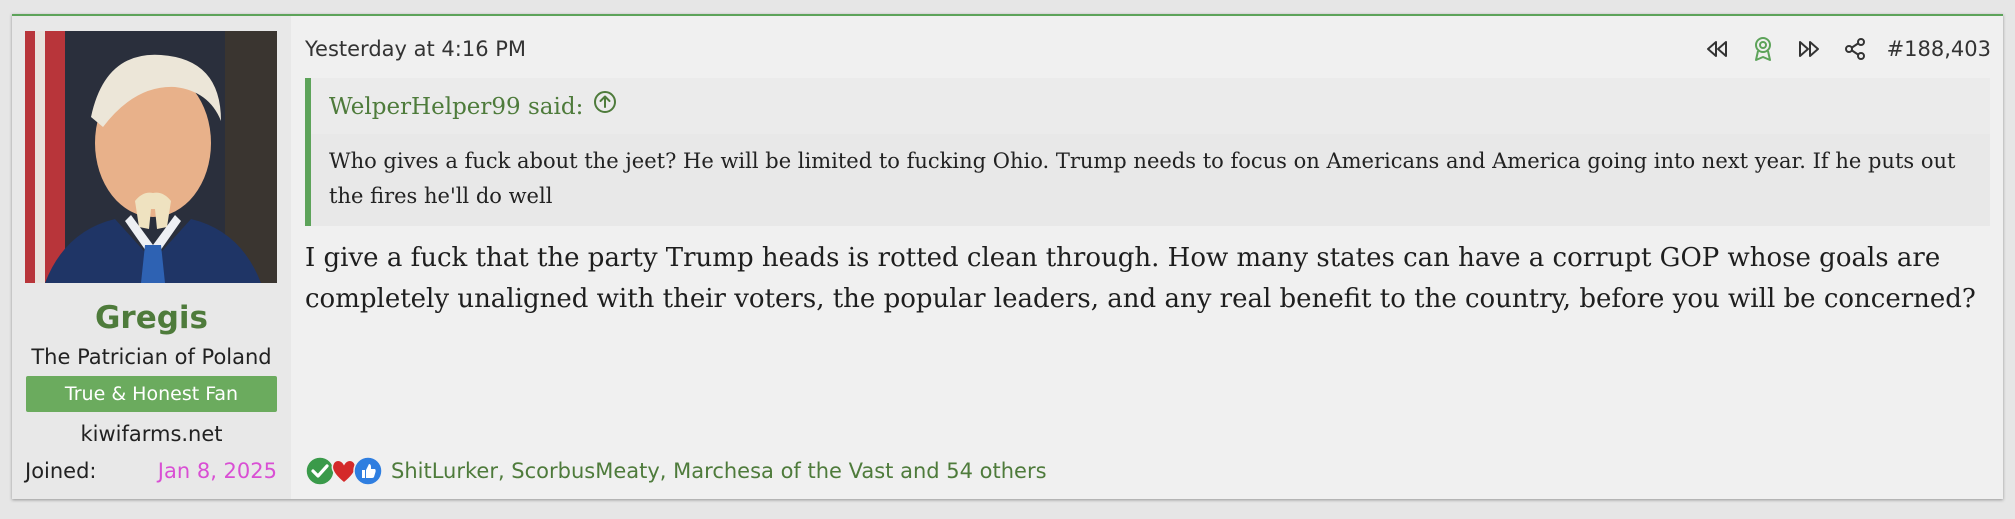 This screenshot has width=2015, height=519. Describe the element at coordinates (217, 471) in the screenshot. I see `joined-date: Jan 8, 2025` at that location.